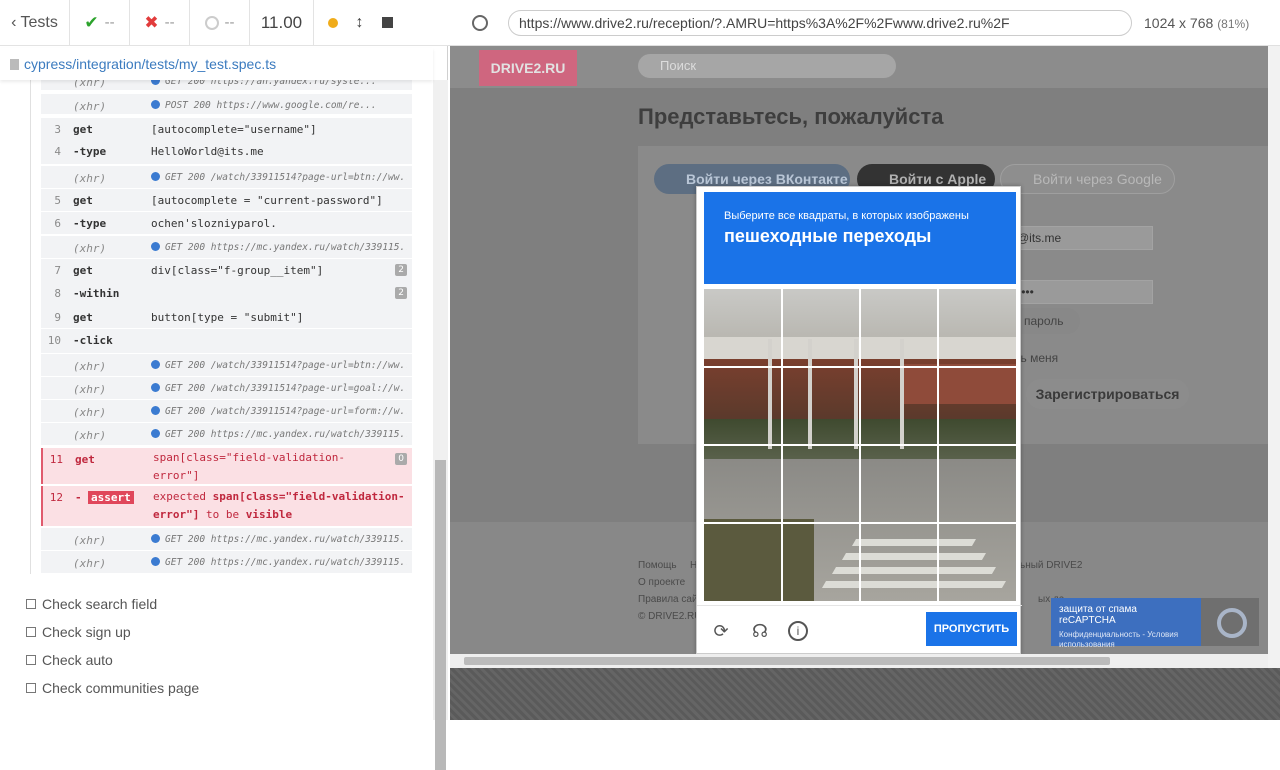 This screenshot has height=770, width=1280. I want to click on command-name: -, so click(78, 497).